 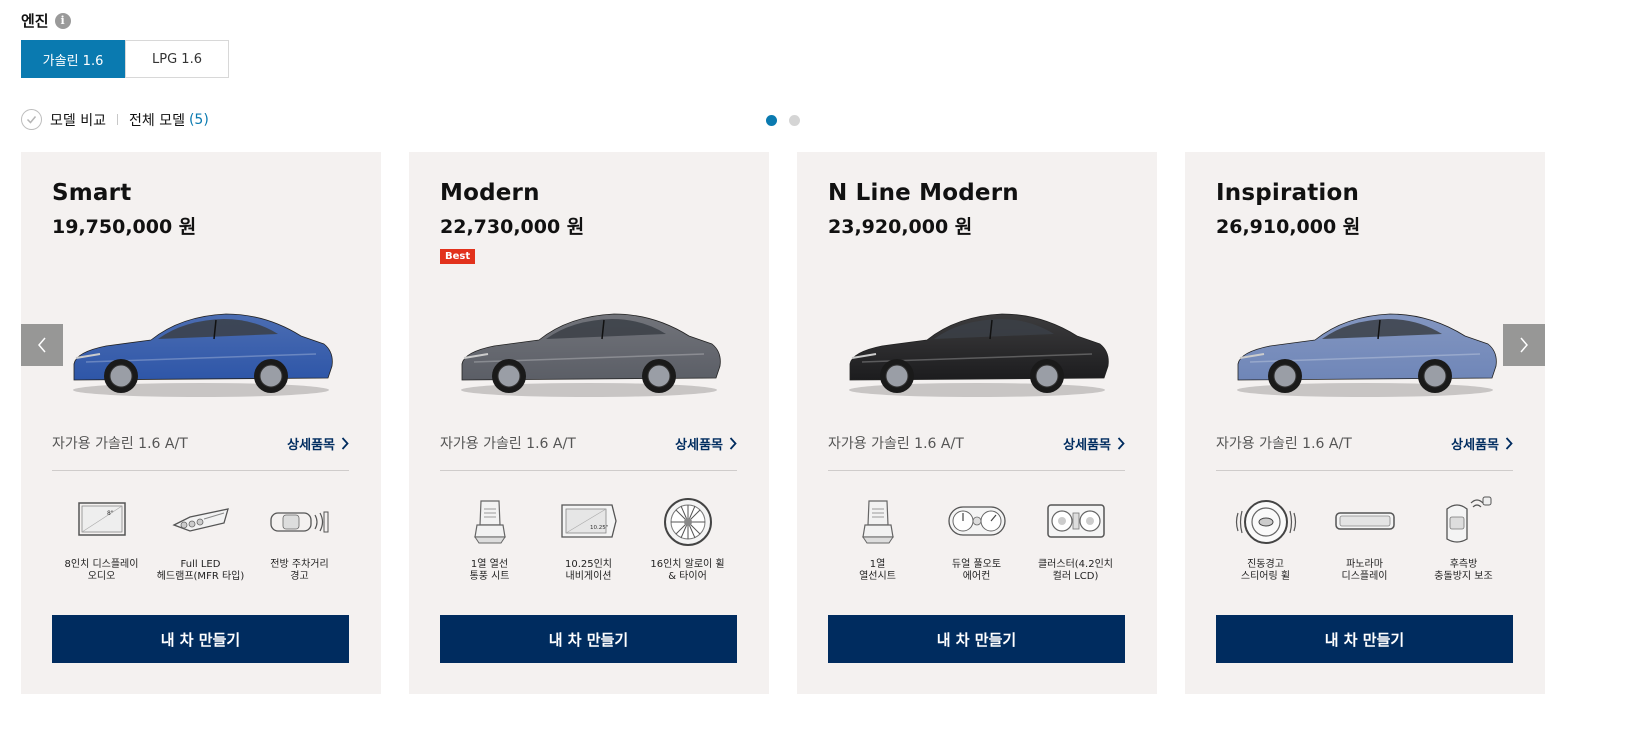 I want to click on chevron-left-icon, so click(x=42, y=345).